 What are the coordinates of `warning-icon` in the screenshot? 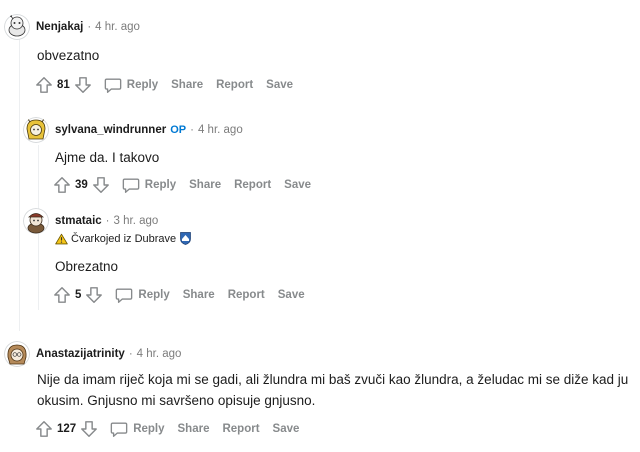 It's located at (61, 238).